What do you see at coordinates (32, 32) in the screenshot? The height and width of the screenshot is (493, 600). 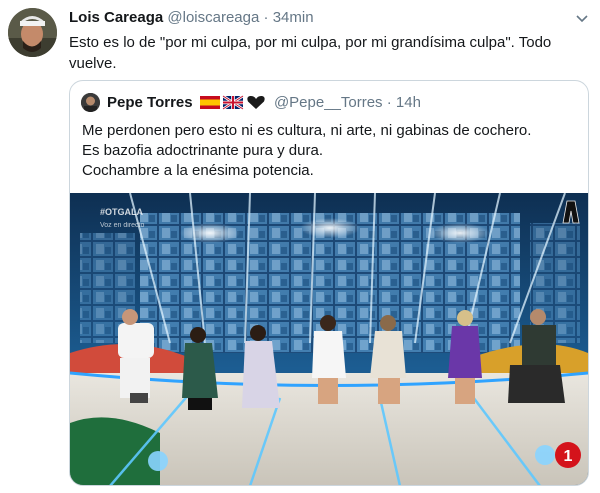 I see `author-avatar` at bounding box center [32, 32].